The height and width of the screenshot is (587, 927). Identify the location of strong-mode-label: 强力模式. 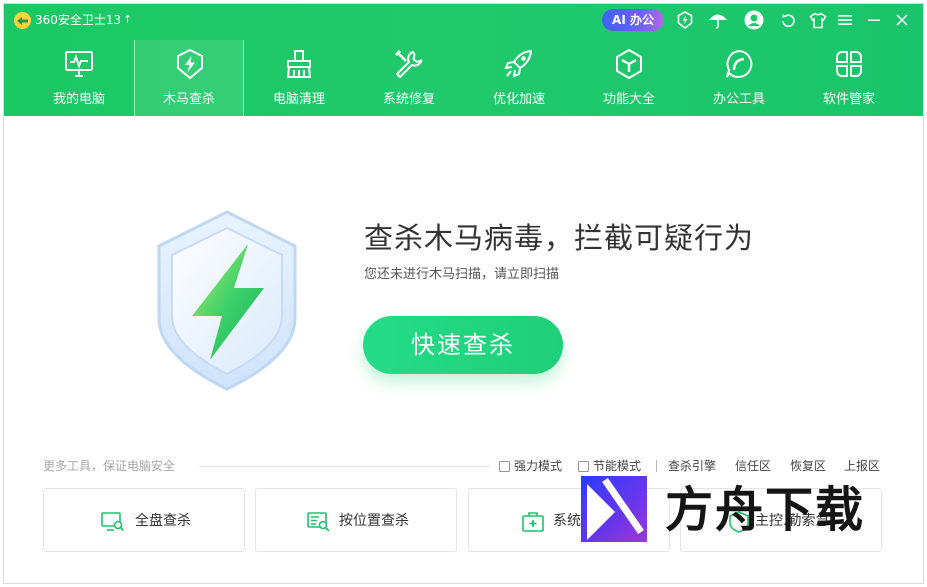
(538, 466).